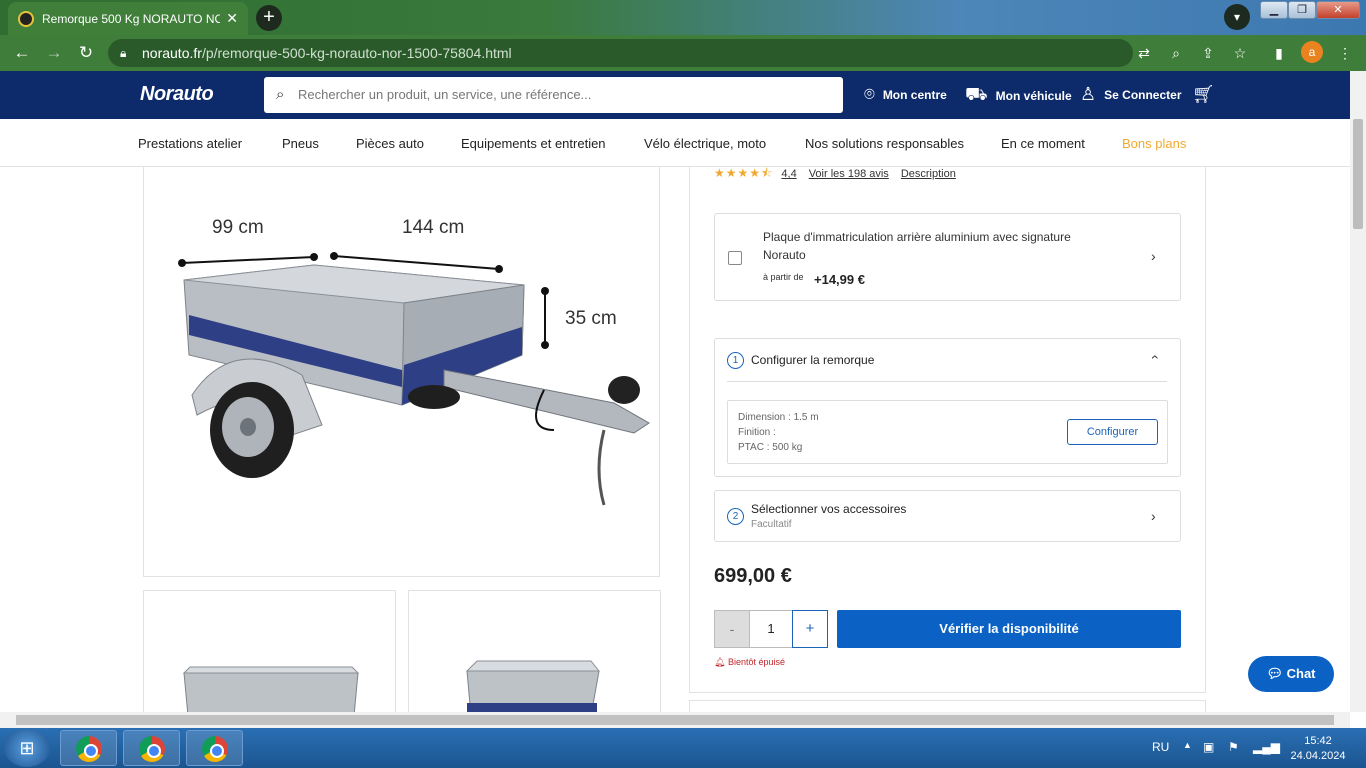 The height and width of the screenshot is (768, 1366). I want to click on translate-icon: ⇄, so click(1144, 53).